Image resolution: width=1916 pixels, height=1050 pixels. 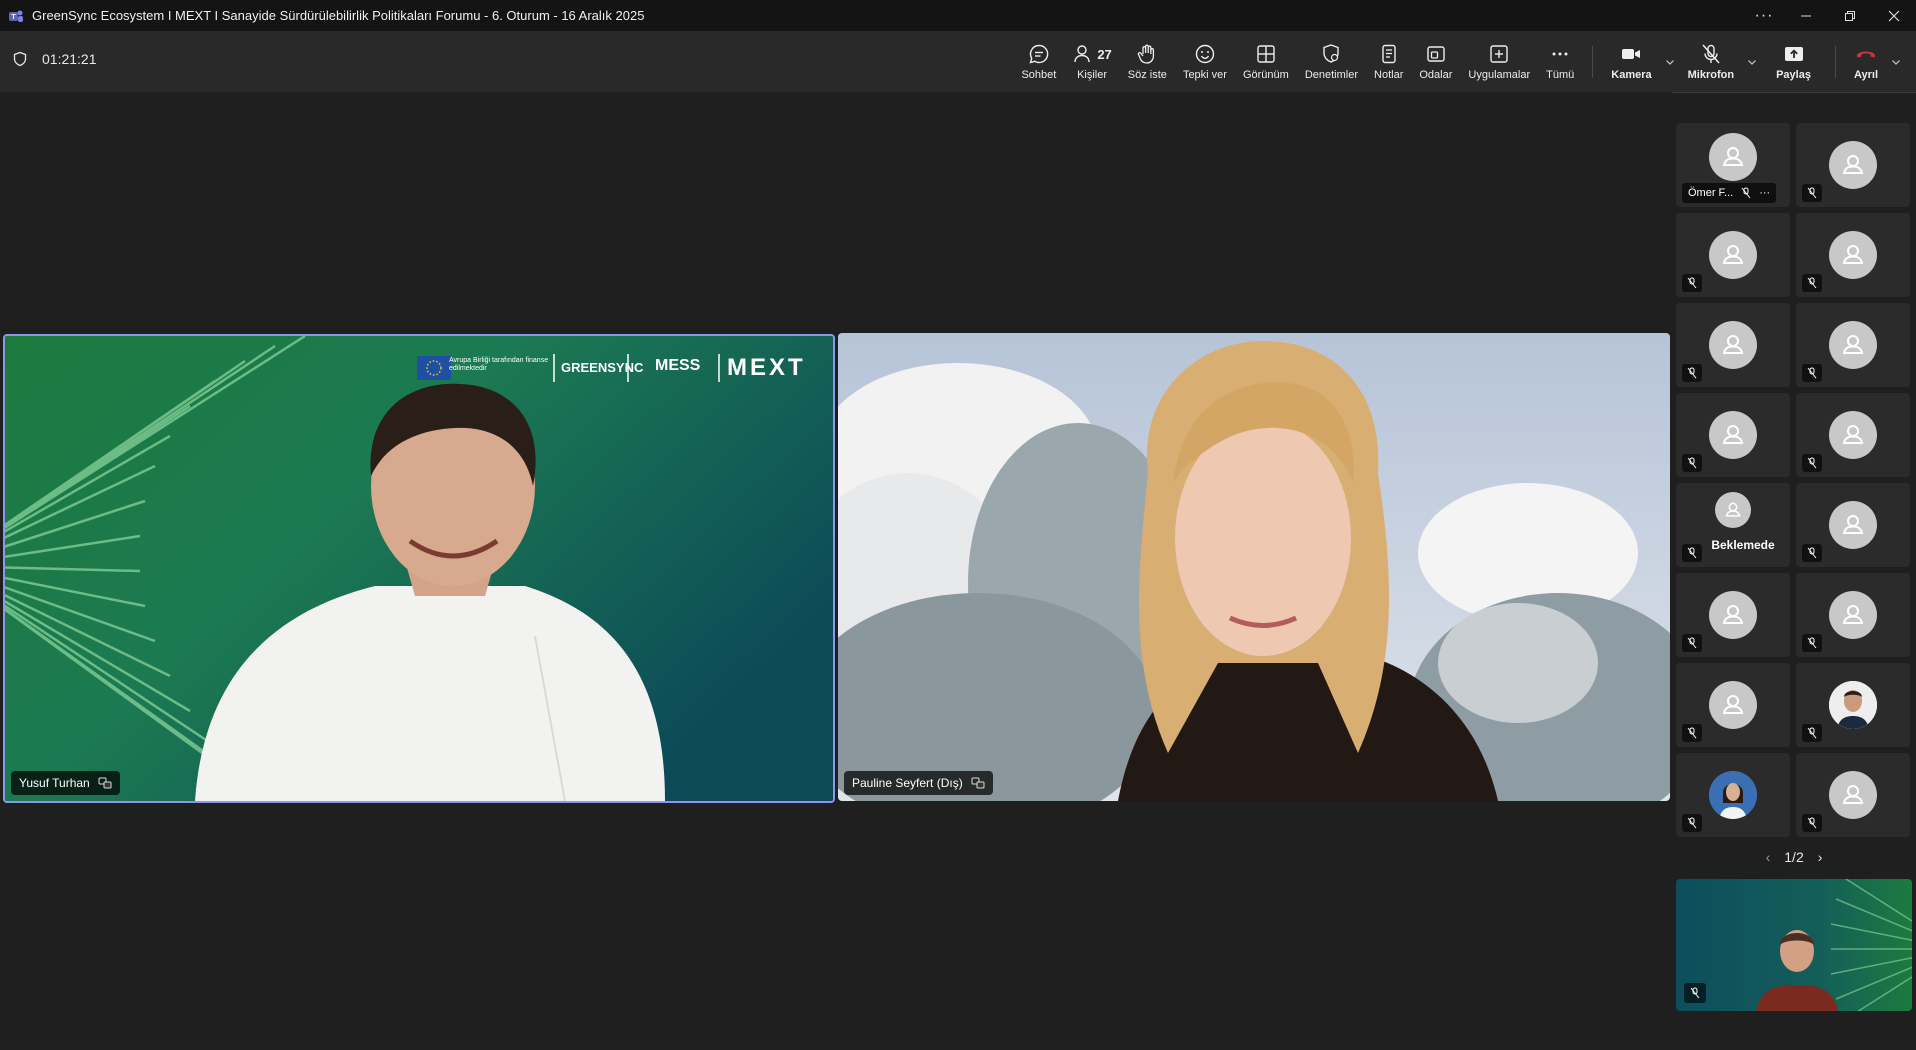 I want to click on notes-button: Notlar, so click(x=1388, y=61).